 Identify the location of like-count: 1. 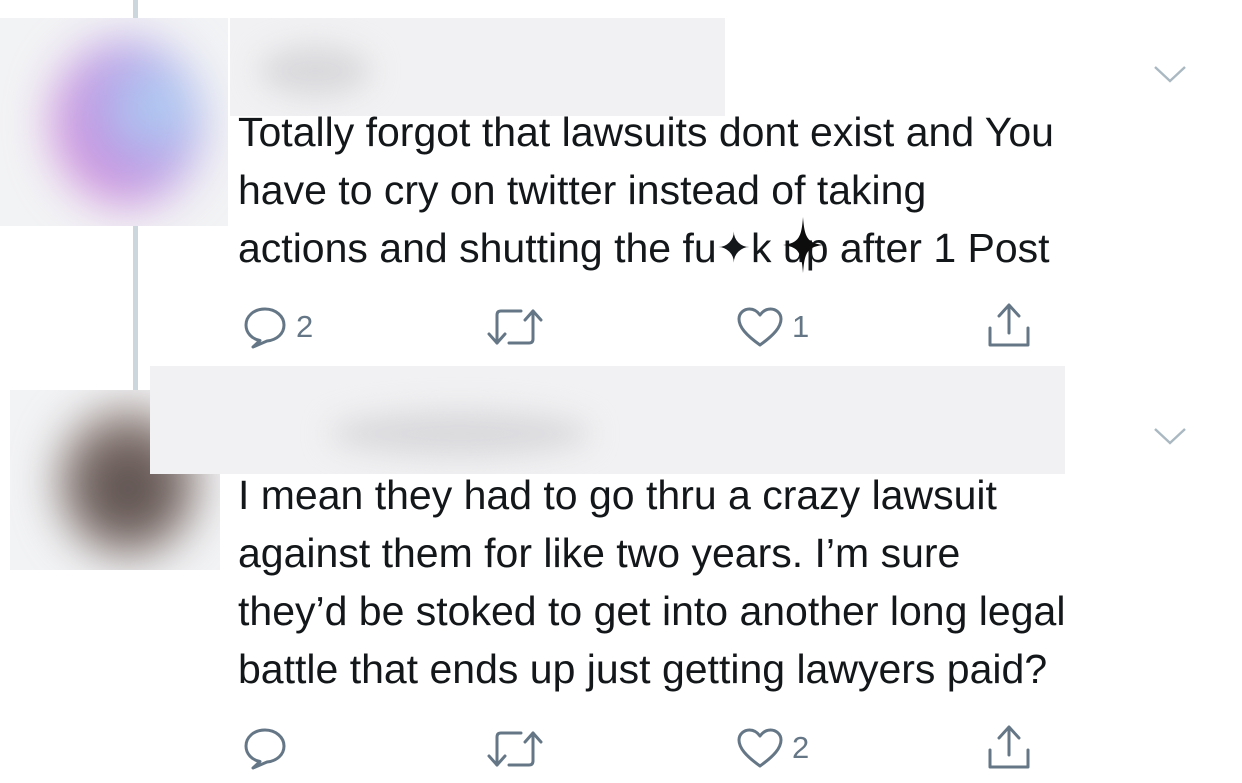
(801, 326).